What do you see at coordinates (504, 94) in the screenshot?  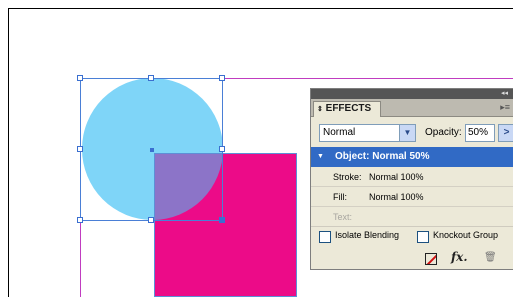 I see `collapse-panel-icon: ◂◂` at bounding box center [504, 94].